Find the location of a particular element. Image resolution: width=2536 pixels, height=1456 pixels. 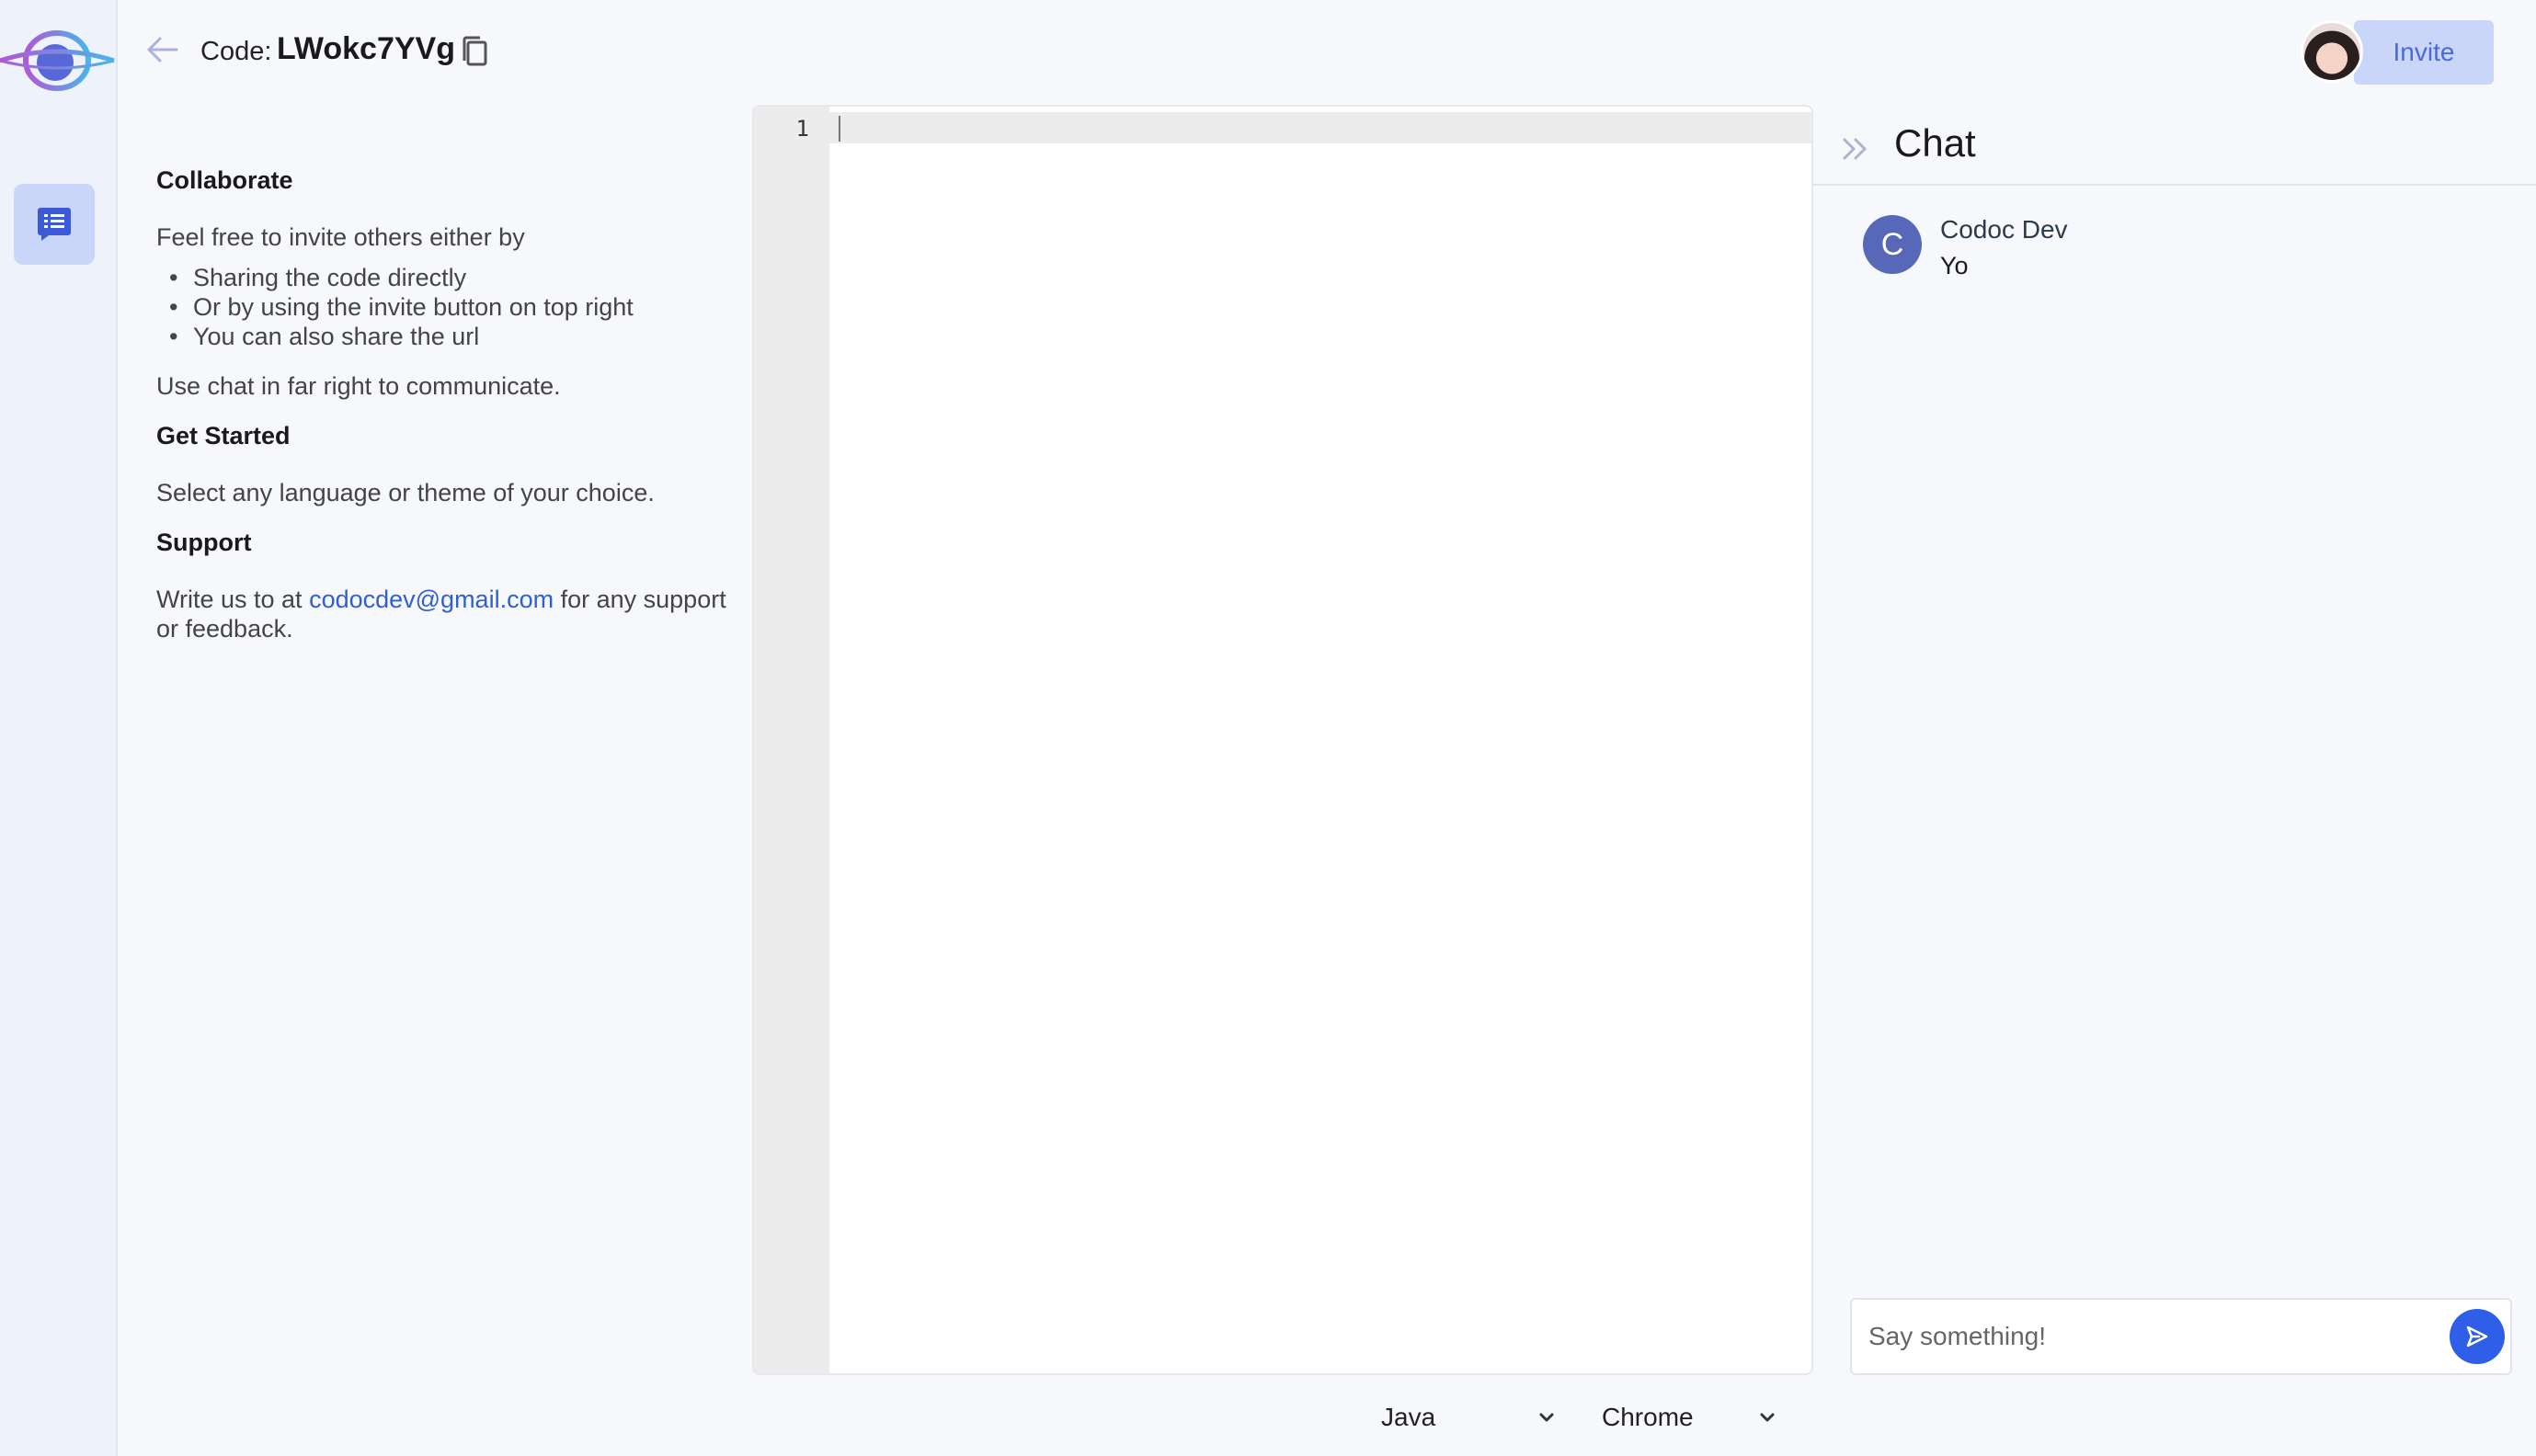

text-cursor is located at coordinates (839, 129).